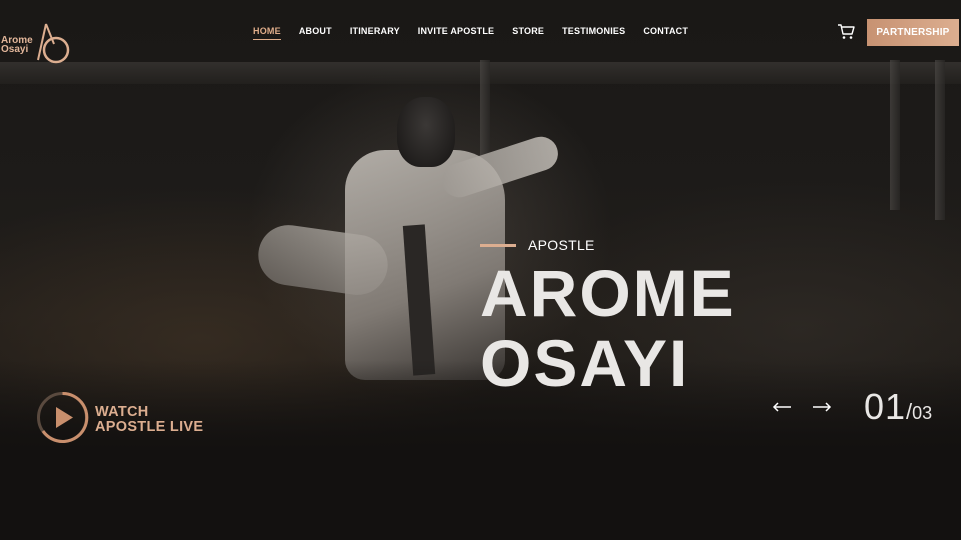 Image resolution: width=961 pixels, height=540 pixels. Describe the element at coordinates (608, 293) in the screenshot. I see `hero-title-line1: AROME` at that location.